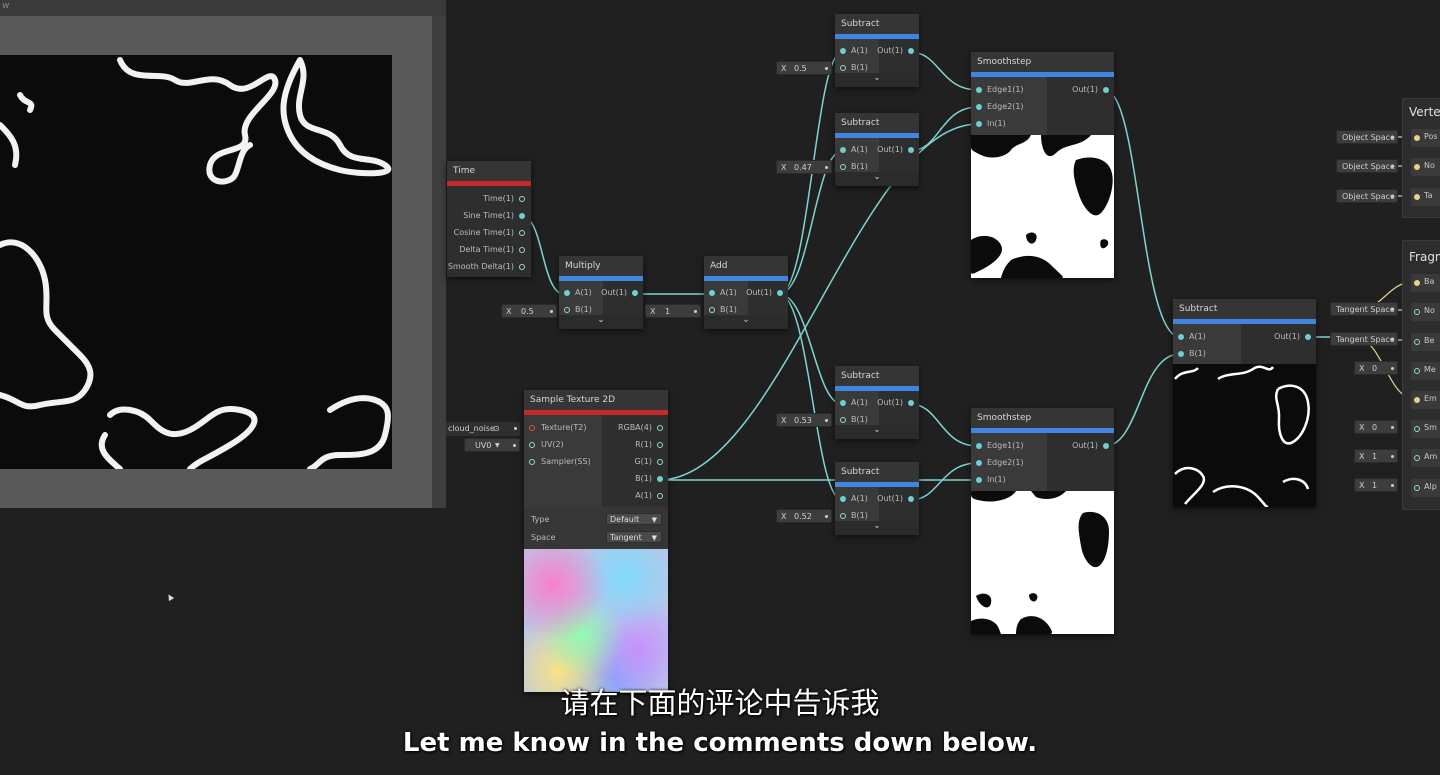 The width and height of the screenshot is (1440, 775). What do you see at coordinates (660, 428) in the screenshot?
I see `rgba-output-port` at bounding box center [660, 428].